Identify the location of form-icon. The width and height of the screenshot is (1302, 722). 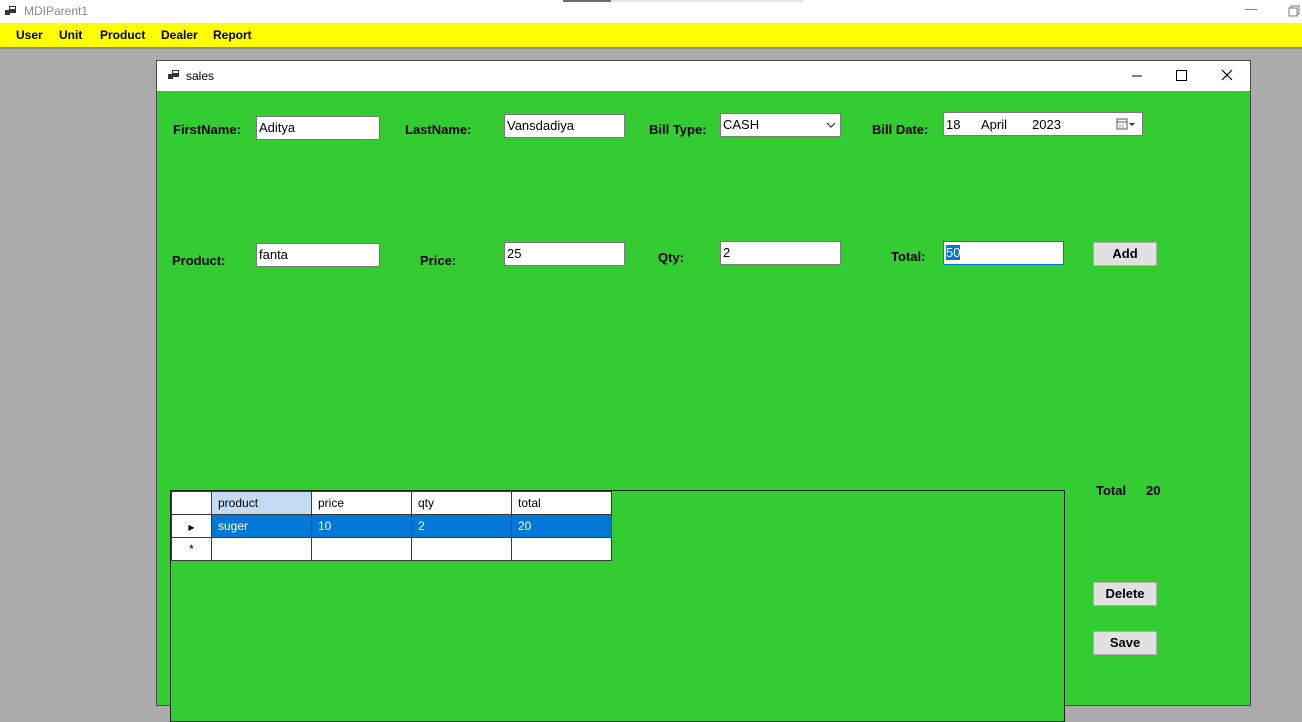
(173, 74).